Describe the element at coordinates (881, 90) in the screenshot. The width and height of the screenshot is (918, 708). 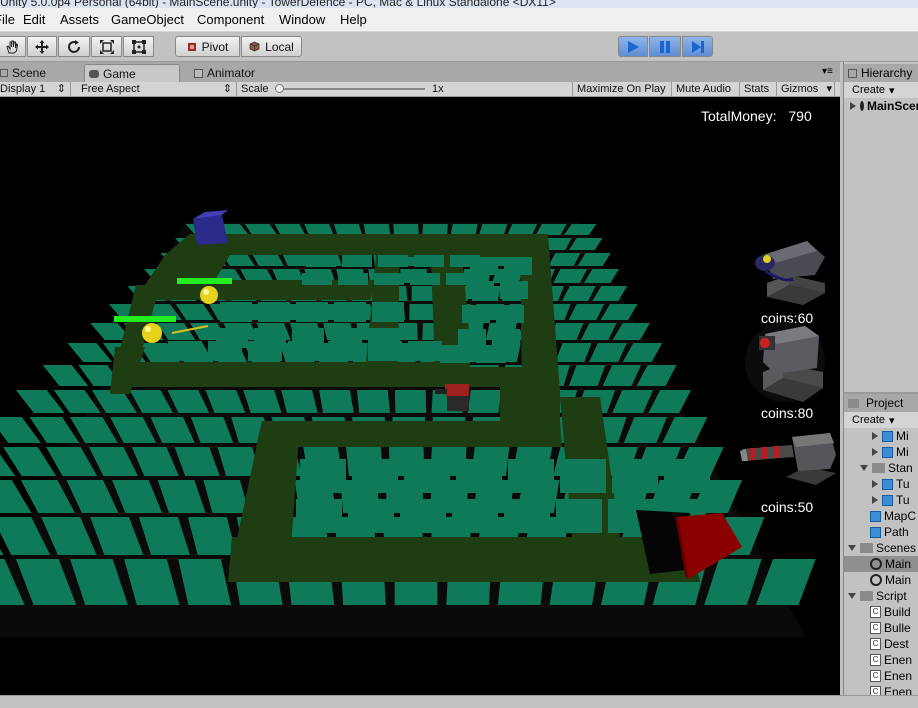
I see `hierarchy-create-dropdown: Create ▾` at that location.